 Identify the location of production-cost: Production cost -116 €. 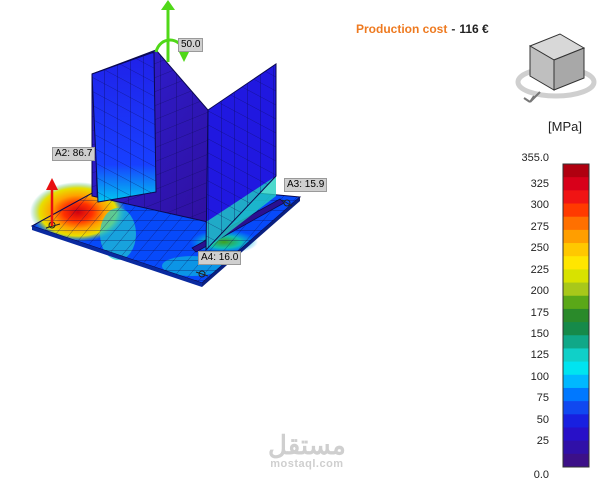
(422, 29).